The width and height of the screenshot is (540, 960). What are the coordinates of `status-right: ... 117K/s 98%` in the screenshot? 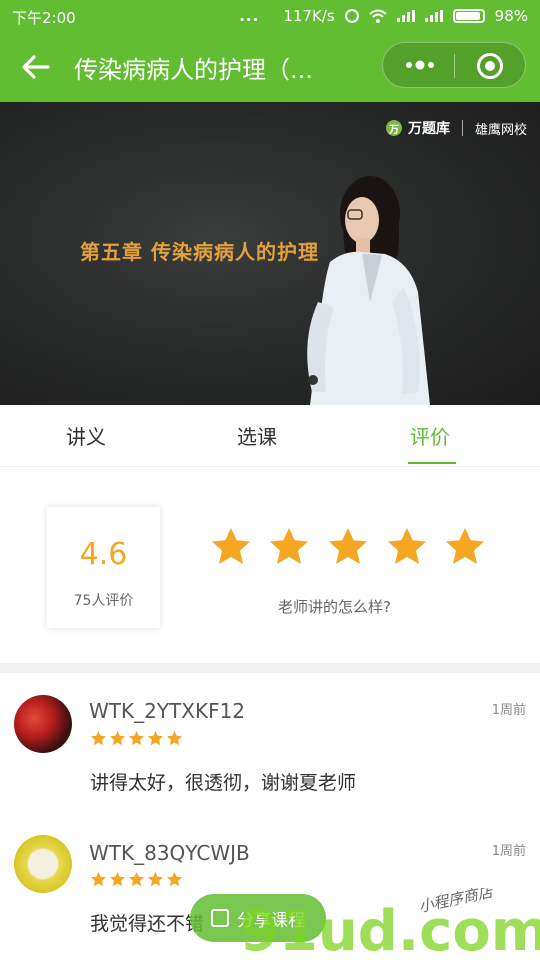 It's located at (383, 16).